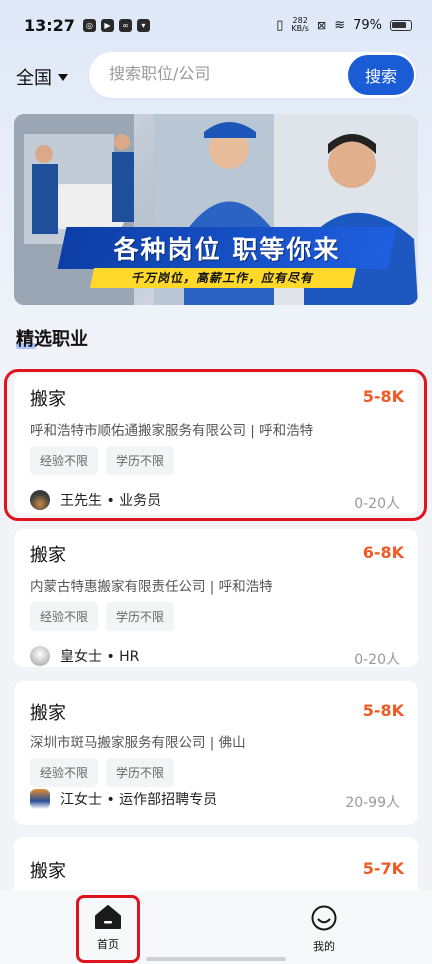  Describe the element at coordinates (116, 25) in the screenshot. I see `notification-icons: ◎ ▶ ∞ ▾` at that location.